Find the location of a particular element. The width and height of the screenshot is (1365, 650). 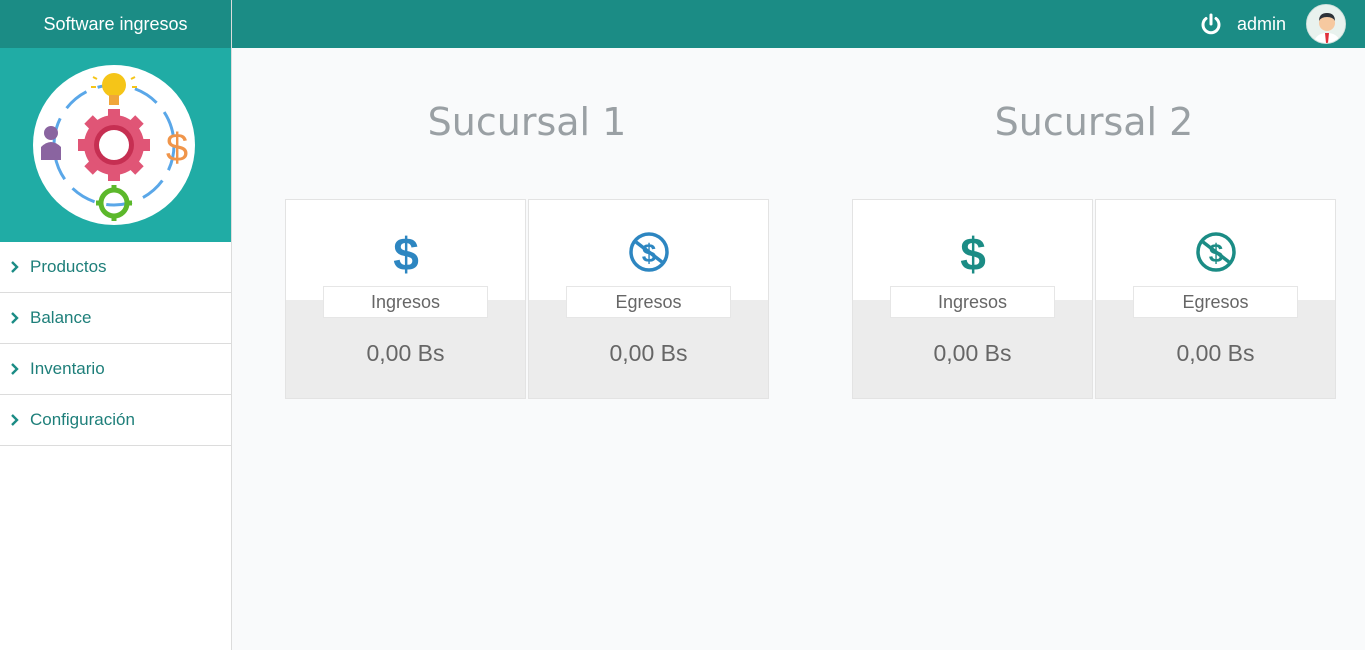

sidebar-item-label: Inventario is located at coordinates (67, 368).